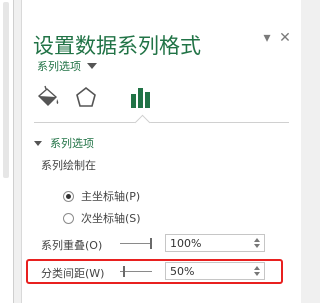 The image size is (320, 303). Describe the element at coordinates (68, 196) in the screenshot. I see `primary-axis-radio` at that location.